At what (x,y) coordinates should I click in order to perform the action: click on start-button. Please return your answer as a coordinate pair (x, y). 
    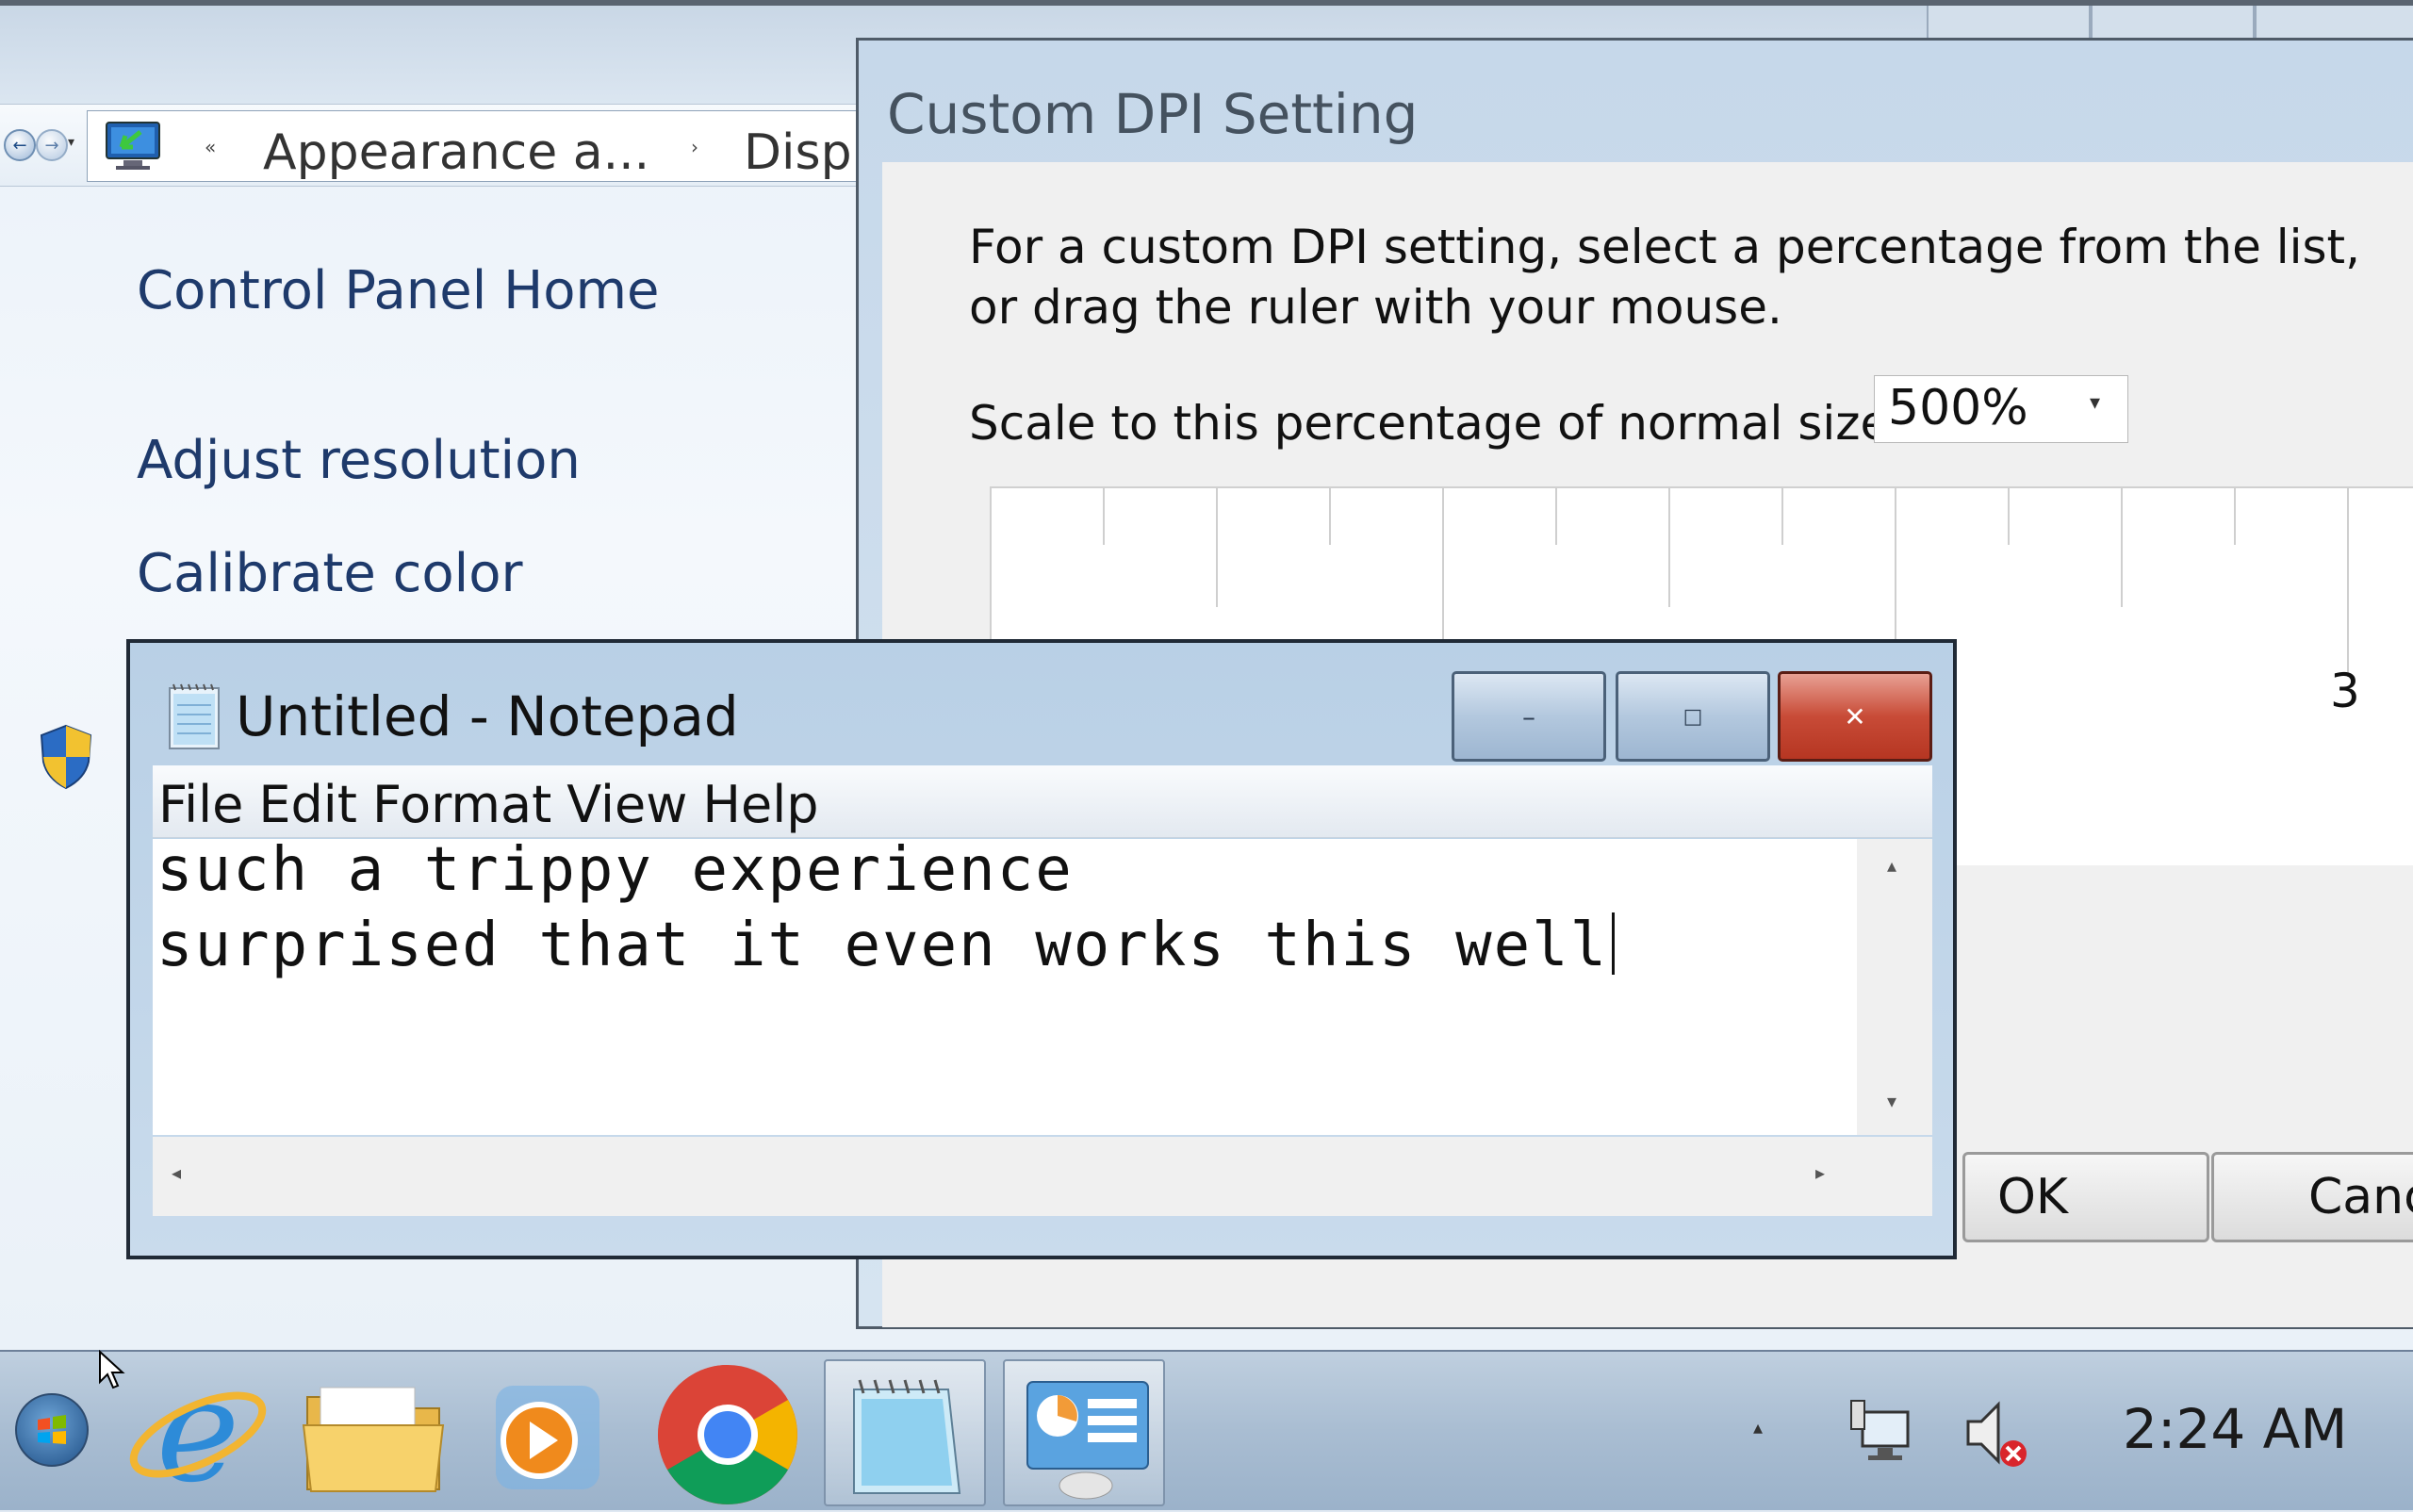
    Looking at the image, I should click on (52, 1430).